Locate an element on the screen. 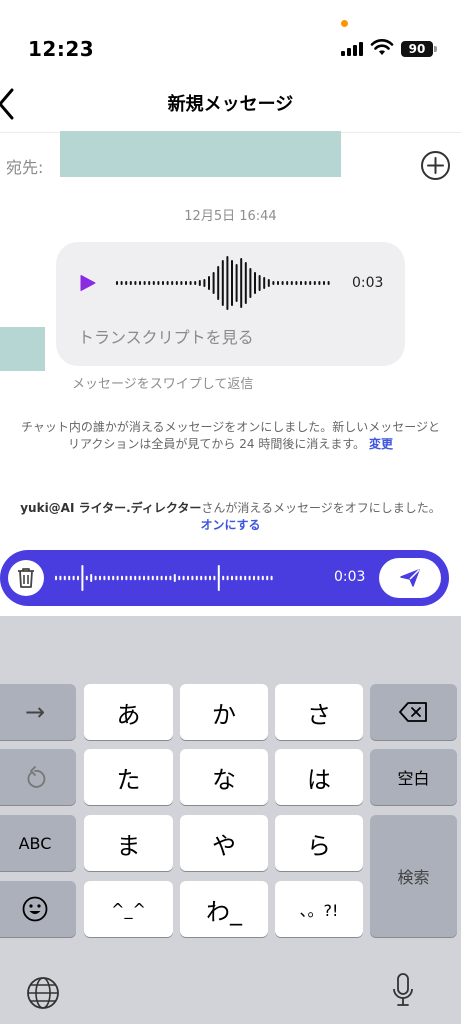 The height and width of the screenshot is (1024, 461). send-icon is located at coordinates (410, 578).